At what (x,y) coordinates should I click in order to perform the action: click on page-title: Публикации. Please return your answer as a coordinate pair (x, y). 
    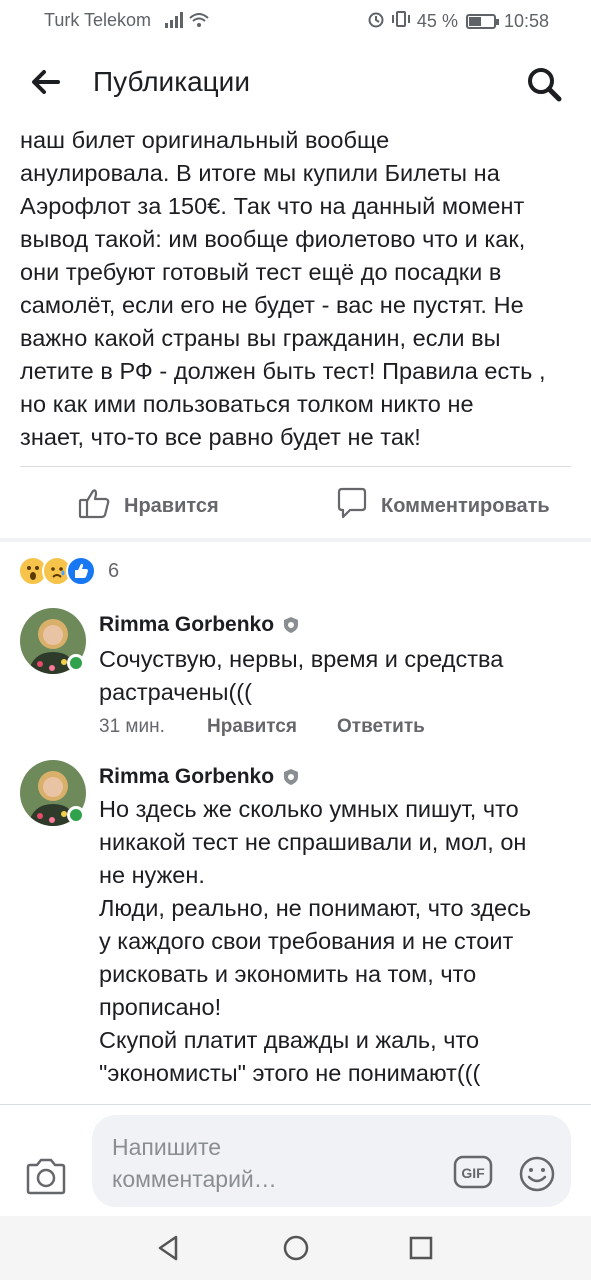
    Looking at the image, I should click on (171, 81).